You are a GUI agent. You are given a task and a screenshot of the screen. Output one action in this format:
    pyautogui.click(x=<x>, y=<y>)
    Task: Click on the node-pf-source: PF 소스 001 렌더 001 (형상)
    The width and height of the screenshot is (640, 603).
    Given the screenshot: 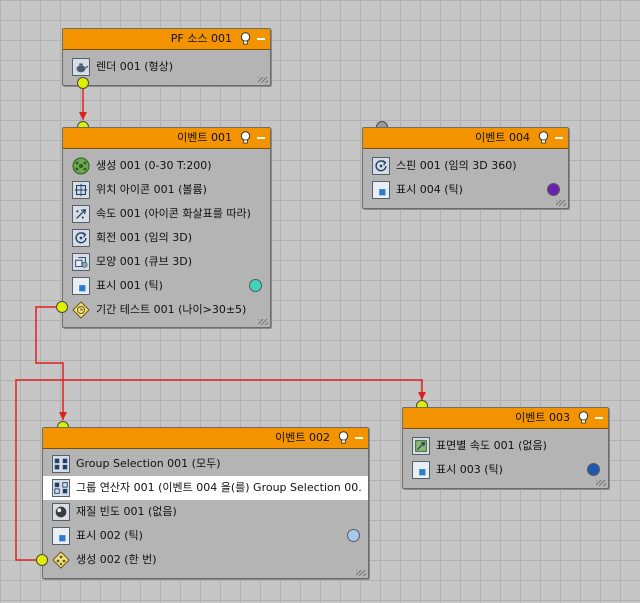 What is the action you would take?
    pyautogui.click(x=166, y=57)
    